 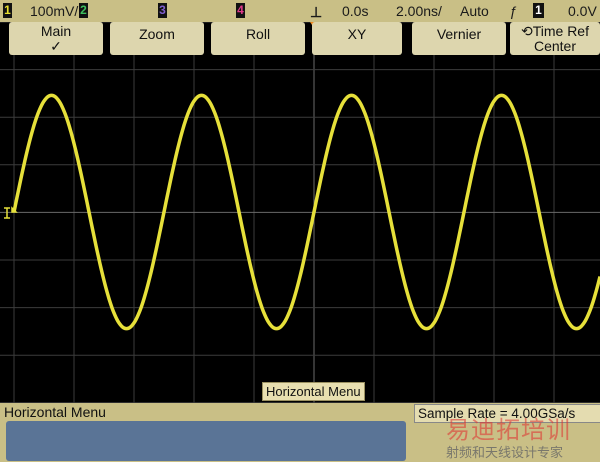 What do you see at coordinates (54, 11) in the screenshot?
I see `ch1-scale: 100mV/` at bounding box center [54, 11].